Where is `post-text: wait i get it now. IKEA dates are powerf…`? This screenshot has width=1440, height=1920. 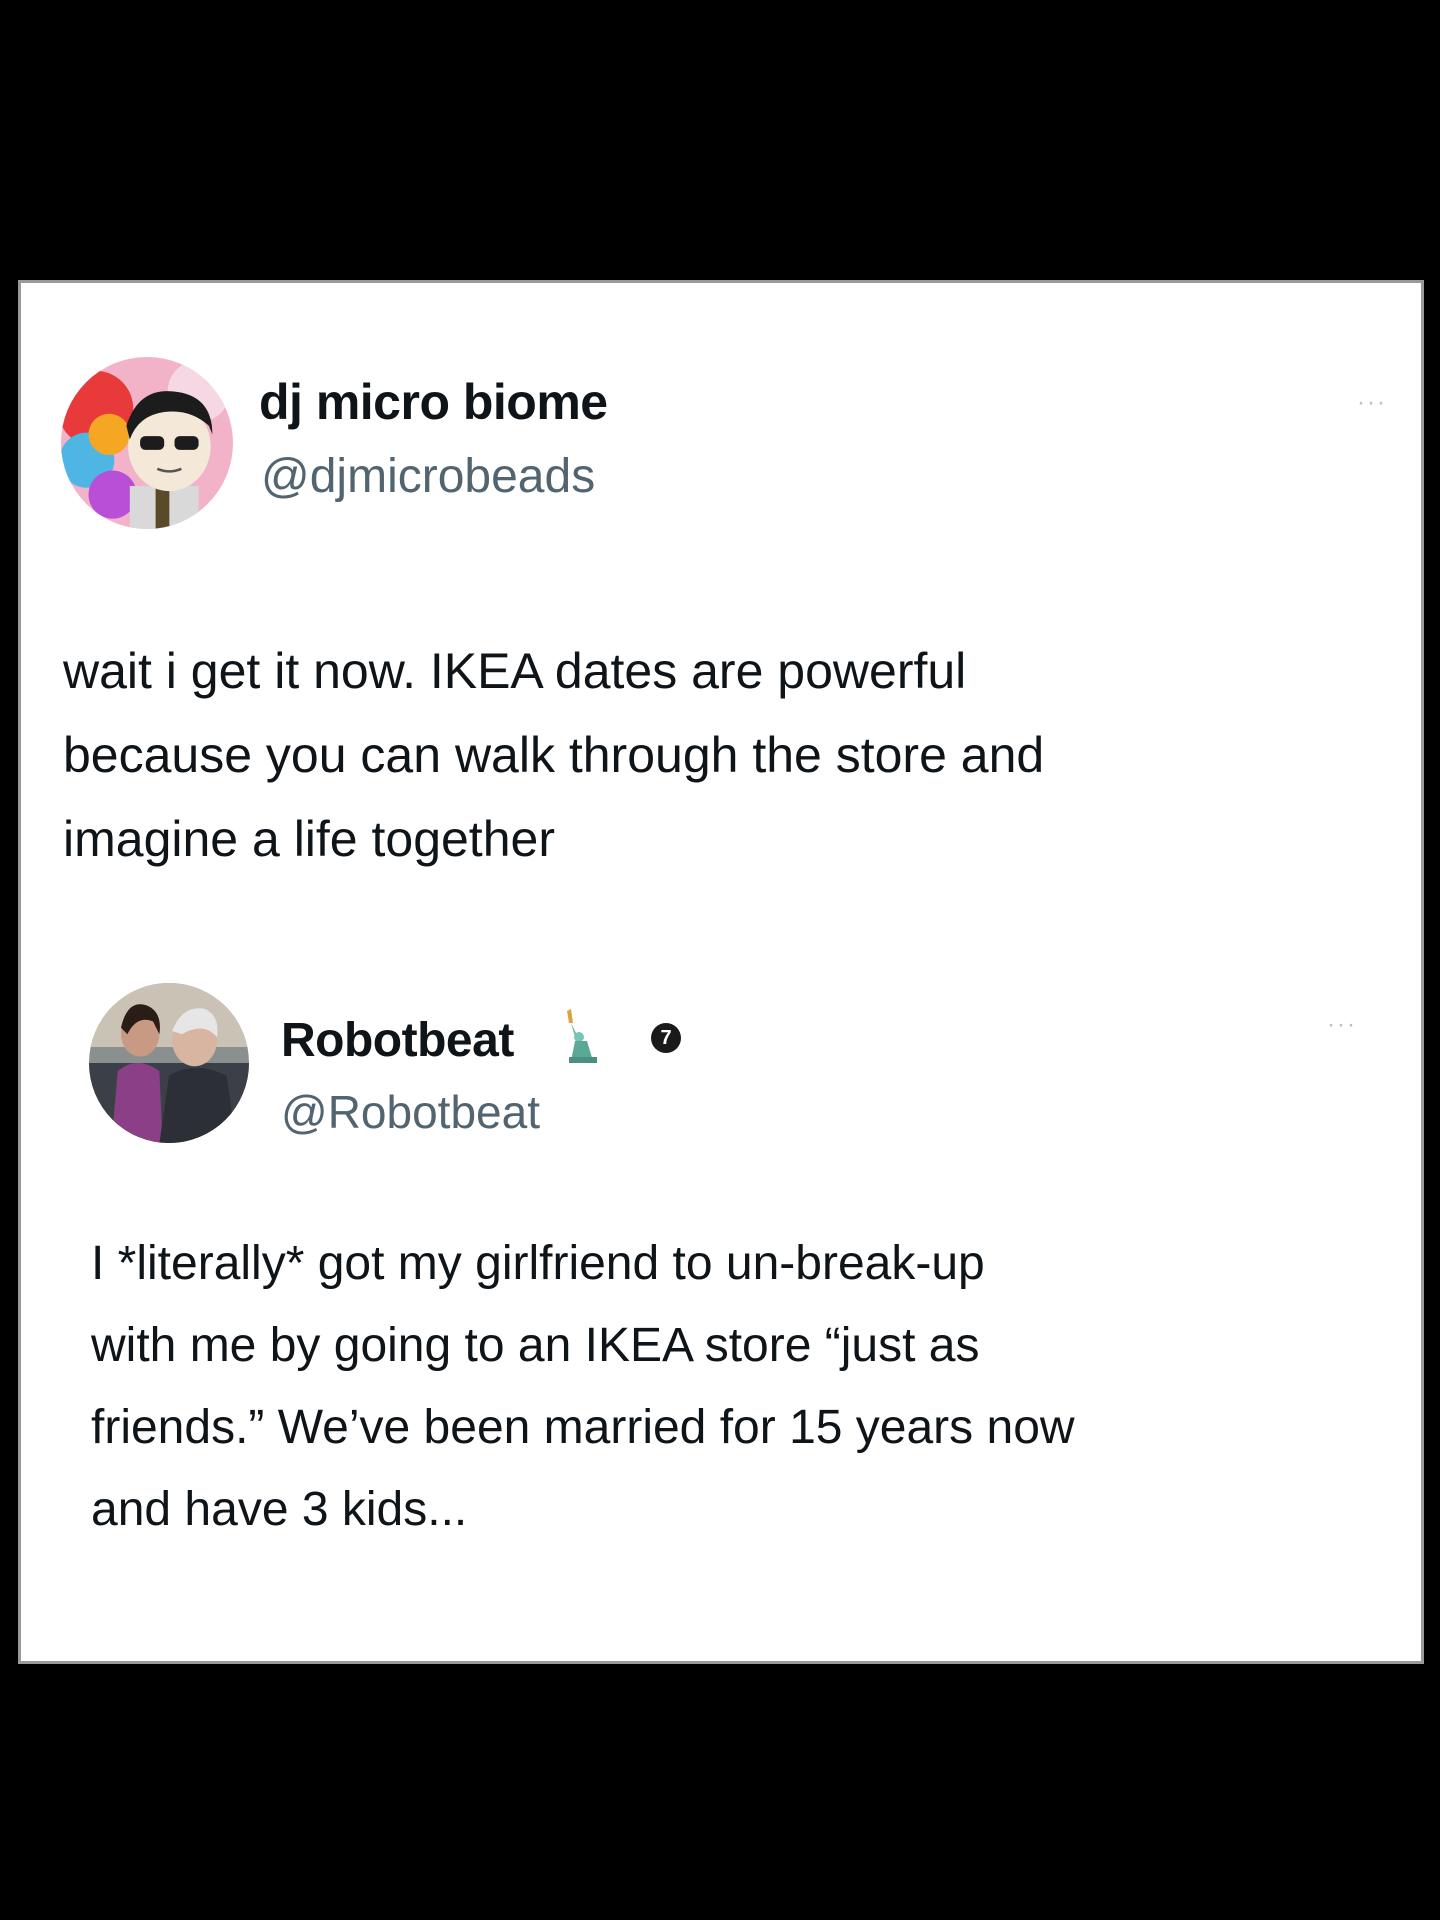
post-text: wait i get it now. IKEA dates are powerf… is located at coordinates (554, 755).